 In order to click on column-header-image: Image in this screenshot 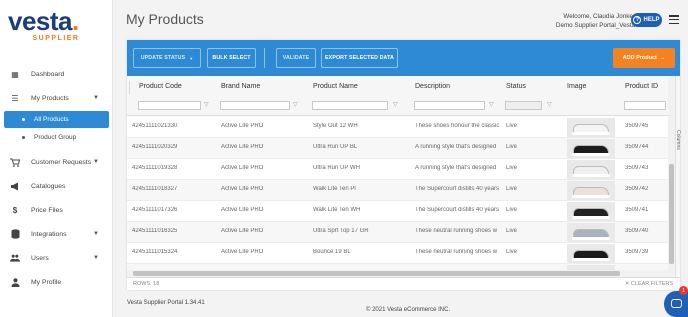, I will do `click(576, 86)`.